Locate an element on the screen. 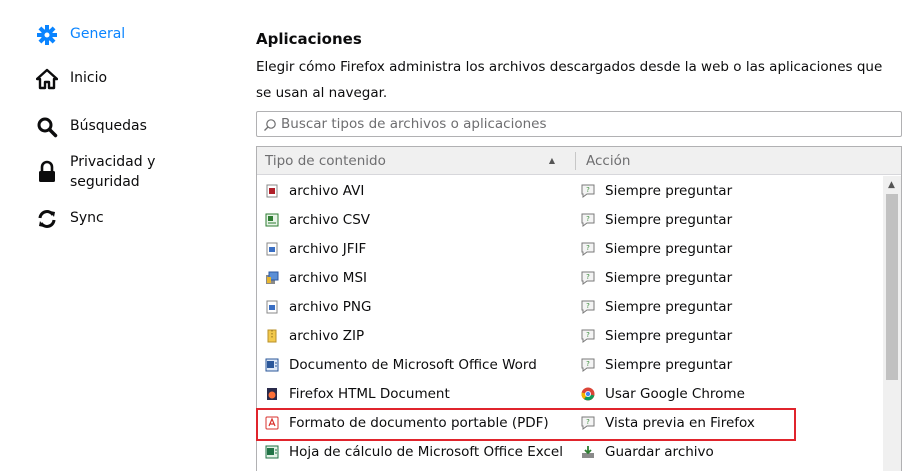 The image size is (917, 471). column-header-action: Acción is located at coordinates (603, 161).